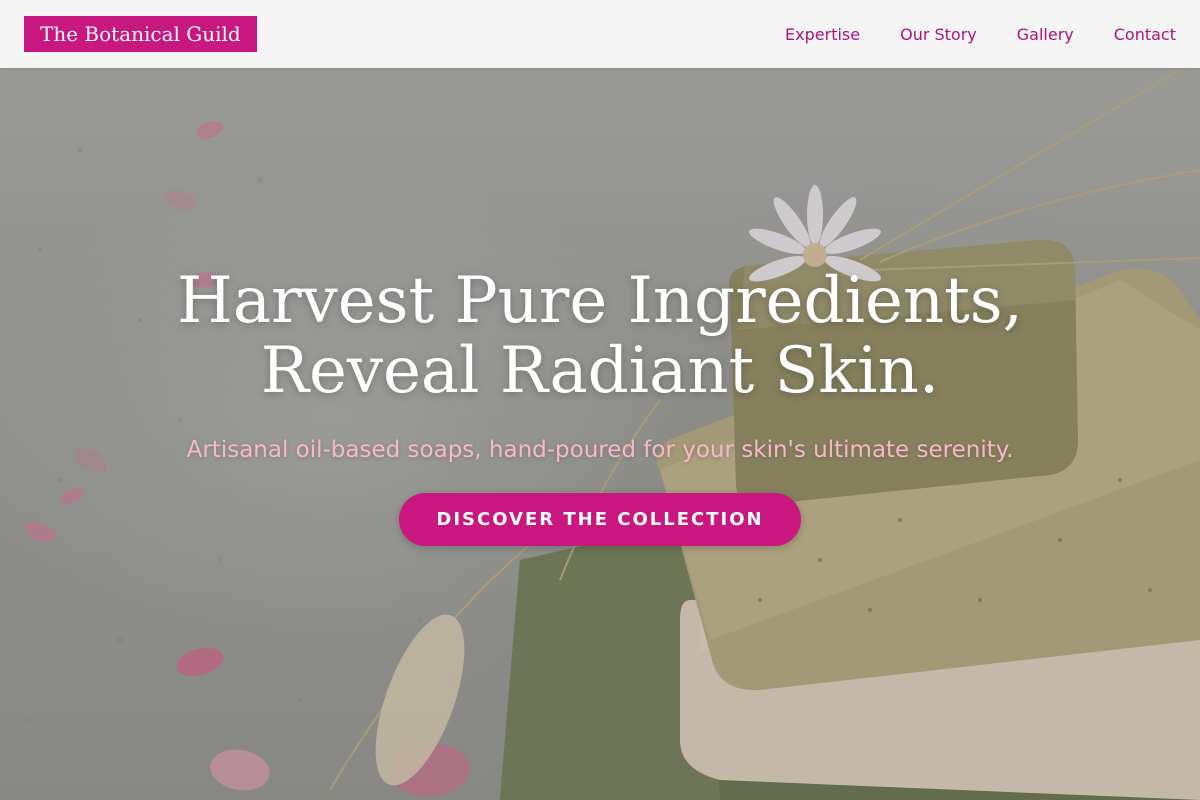 The width and height of the screenshot is (1200, 800). Describe the element at coordinates (600, 301) in the screenshot. I see `hero-title-line-1: Harvest Pure Ingredients,` at that location.